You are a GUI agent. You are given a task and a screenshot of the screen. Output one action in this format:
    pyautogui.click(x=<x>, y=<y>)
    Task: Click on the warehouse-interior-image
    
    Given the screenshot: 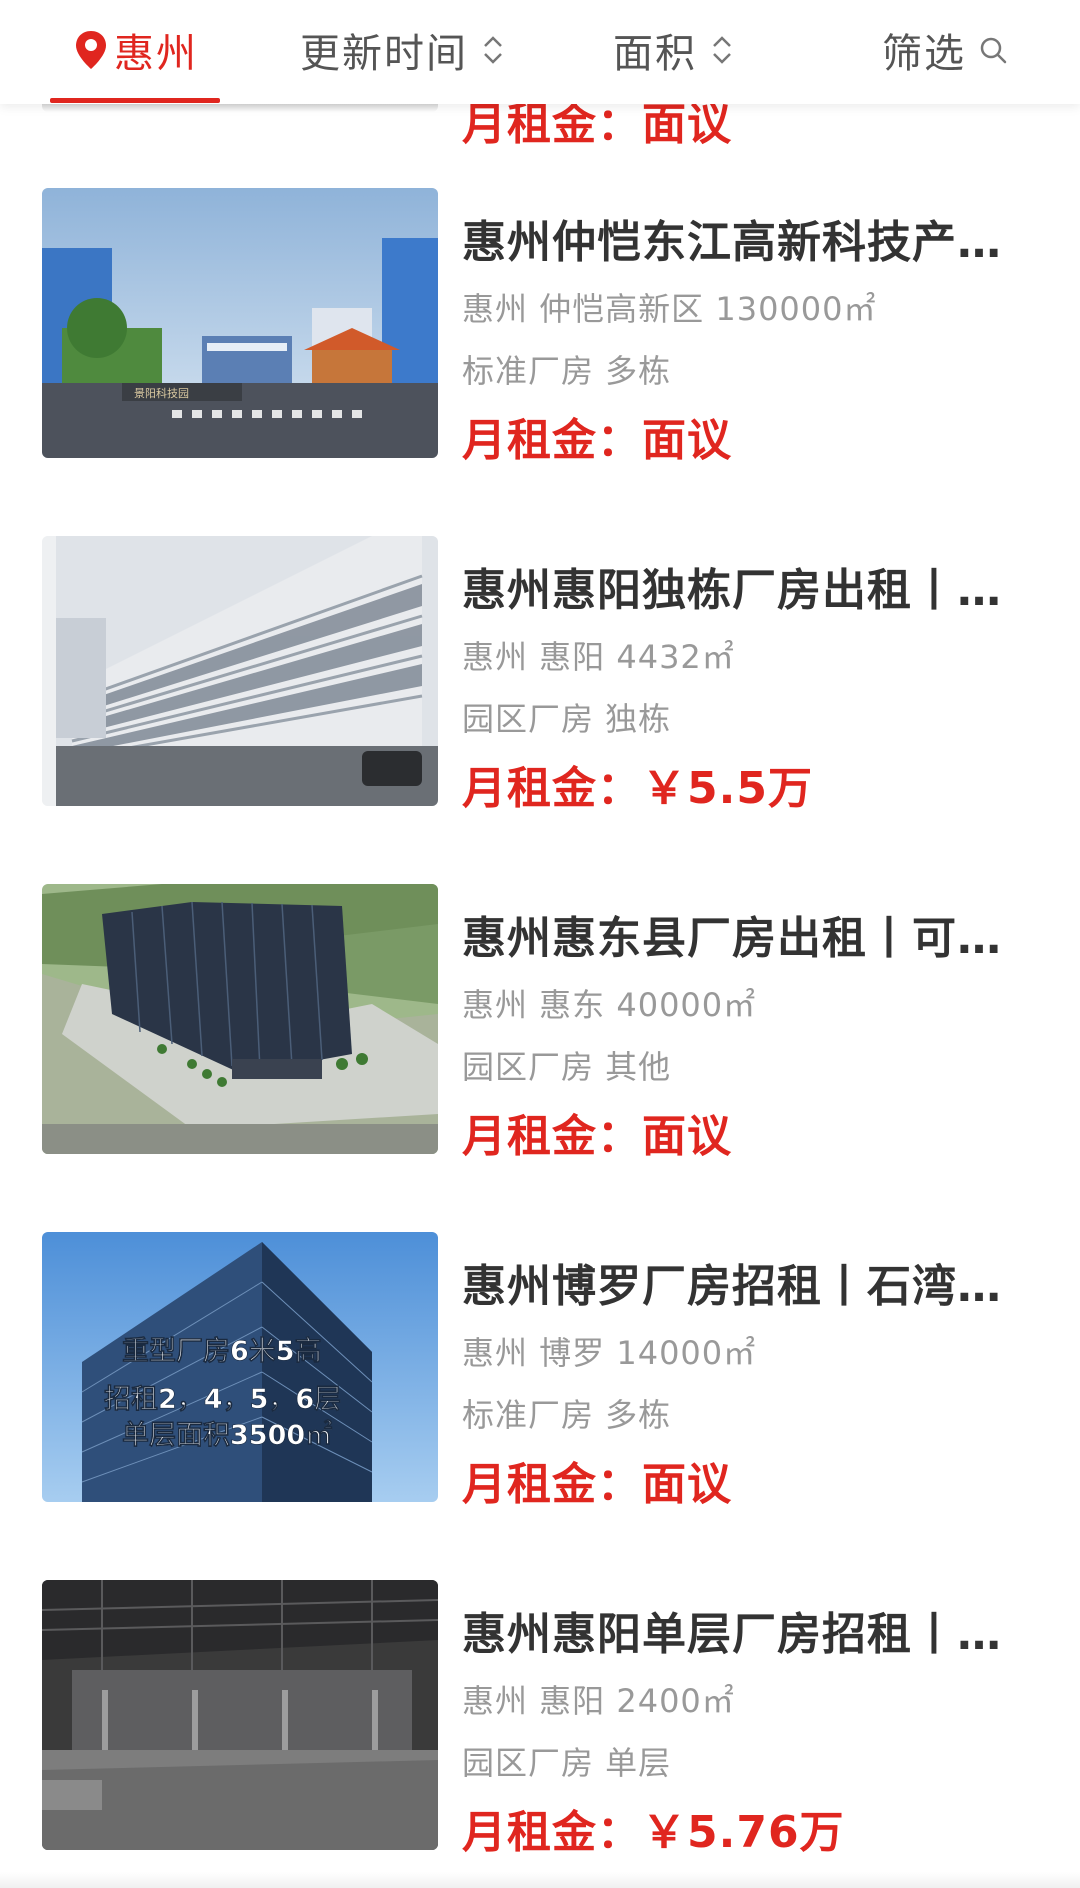 What is the action you would take?
    pyautogui.click(x=240, y=1715)
    